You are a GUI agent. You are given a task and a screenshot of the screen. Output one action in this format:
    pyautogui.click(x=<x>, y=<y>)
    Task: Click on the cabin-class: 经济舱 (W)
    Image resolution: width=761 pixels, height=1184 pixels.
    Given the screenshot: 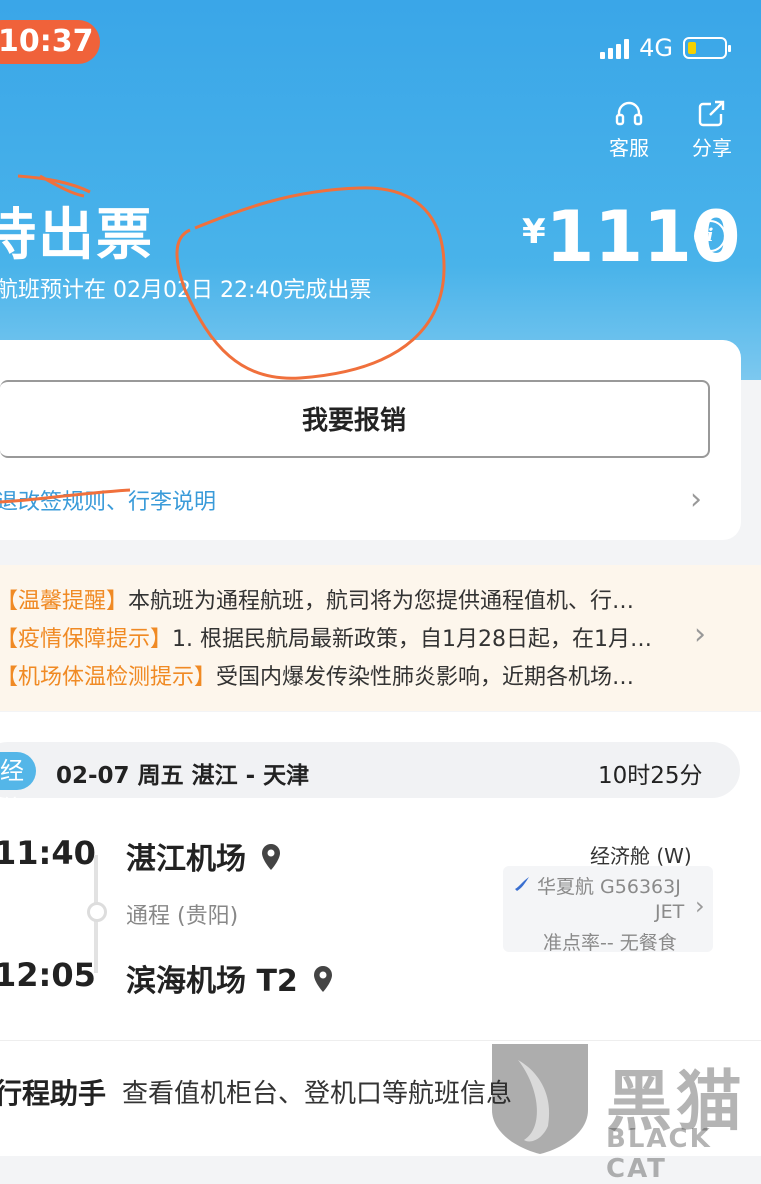 What is the action you would take?
    pyautogui.click(x=641, y=856)
    